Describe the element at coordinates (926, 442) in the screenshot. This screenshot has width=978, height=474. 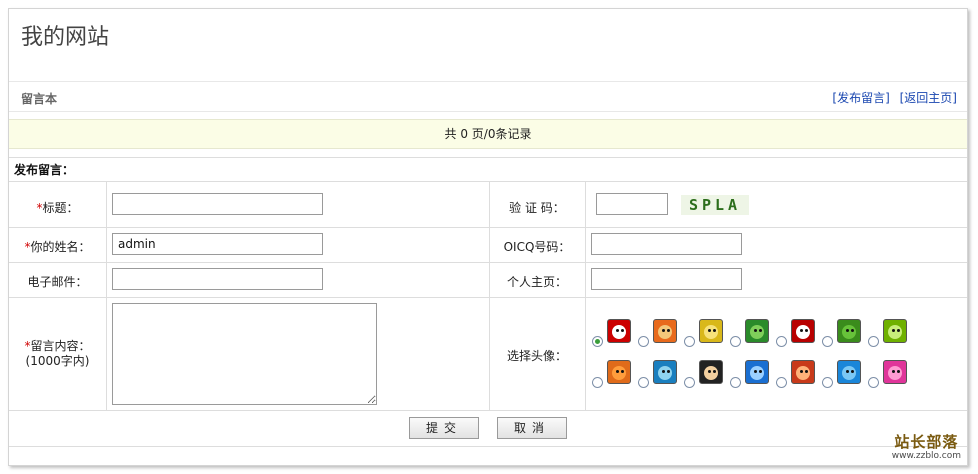
I see `watermark-text: 站长部落` at that location.